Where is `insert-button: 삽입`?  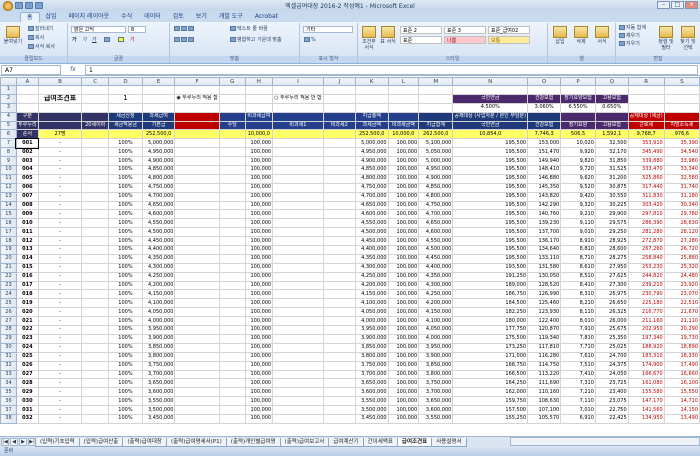
insert-button: 삽입 is located at coordinates (560, 35).